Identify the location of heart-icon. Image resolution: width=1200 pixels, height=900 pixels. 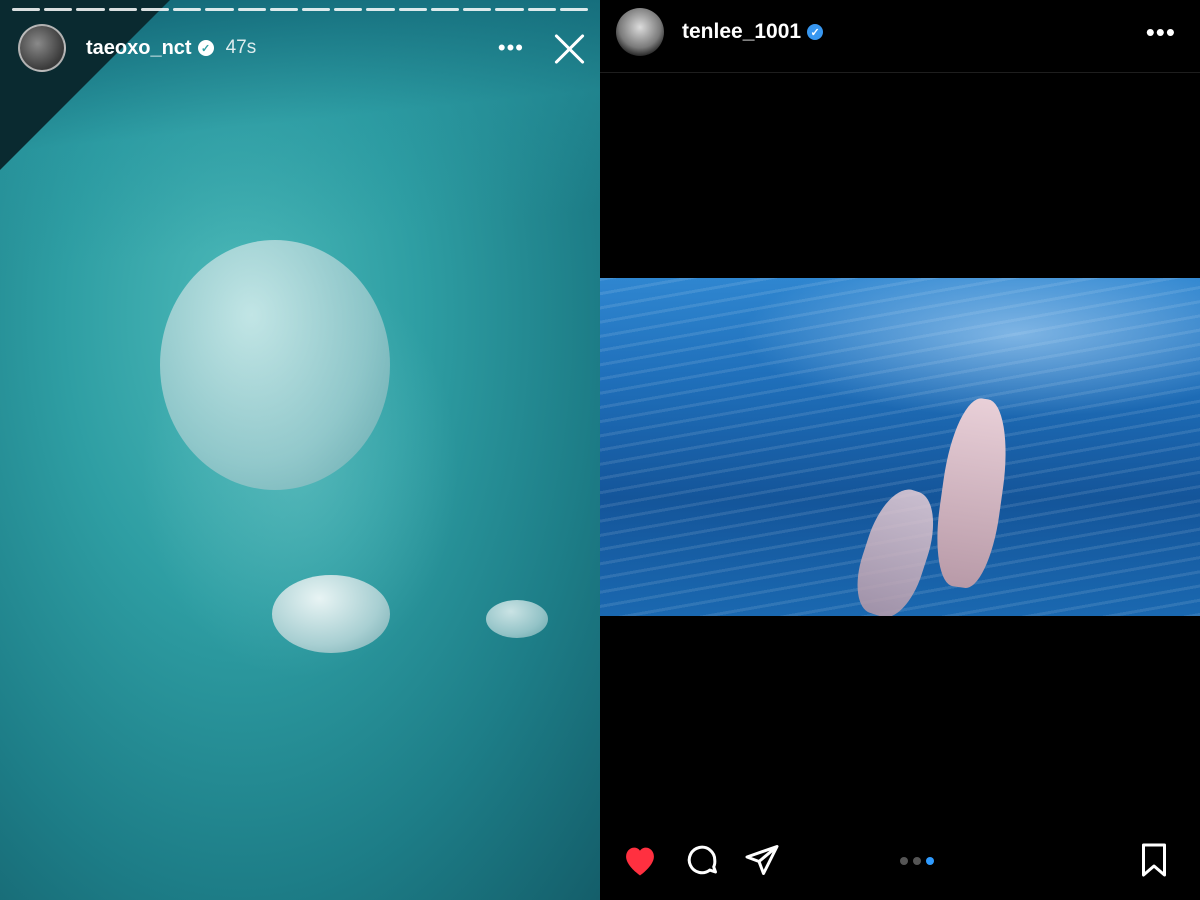
(640, 860).